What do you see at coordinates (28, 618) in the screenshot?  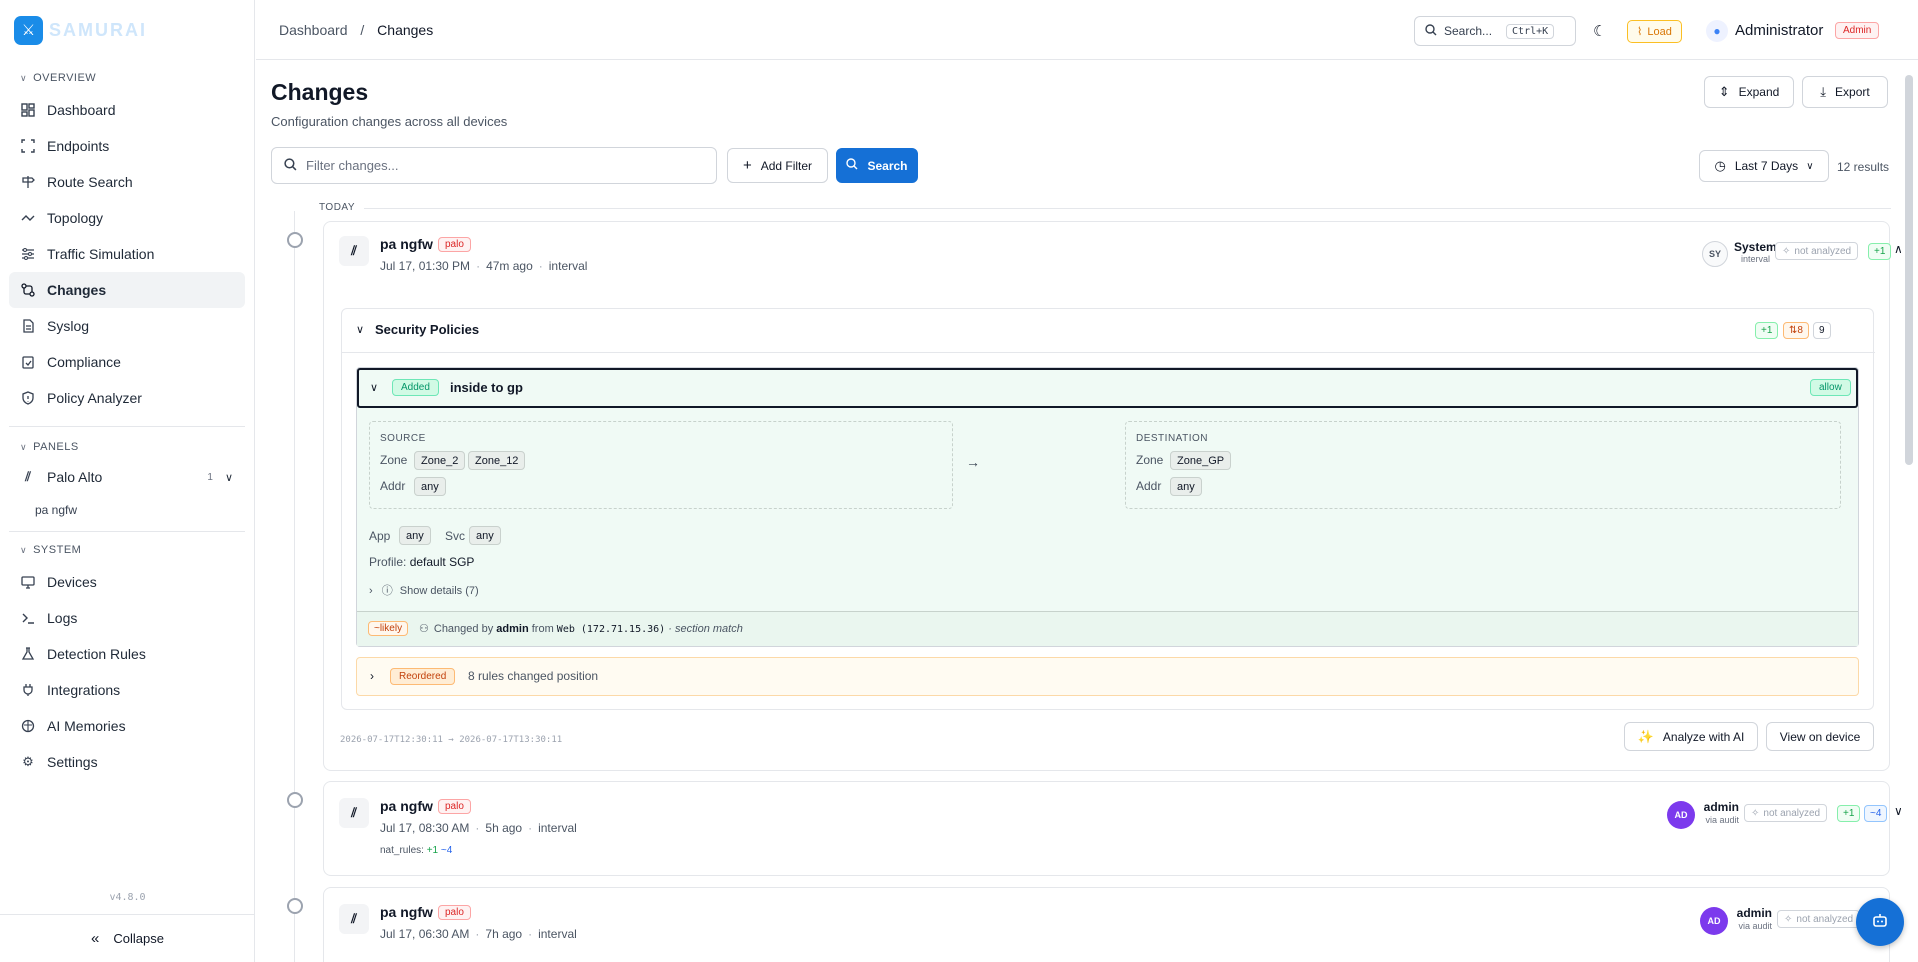 I see `terminal-icon` at bounding box center [28, 618].